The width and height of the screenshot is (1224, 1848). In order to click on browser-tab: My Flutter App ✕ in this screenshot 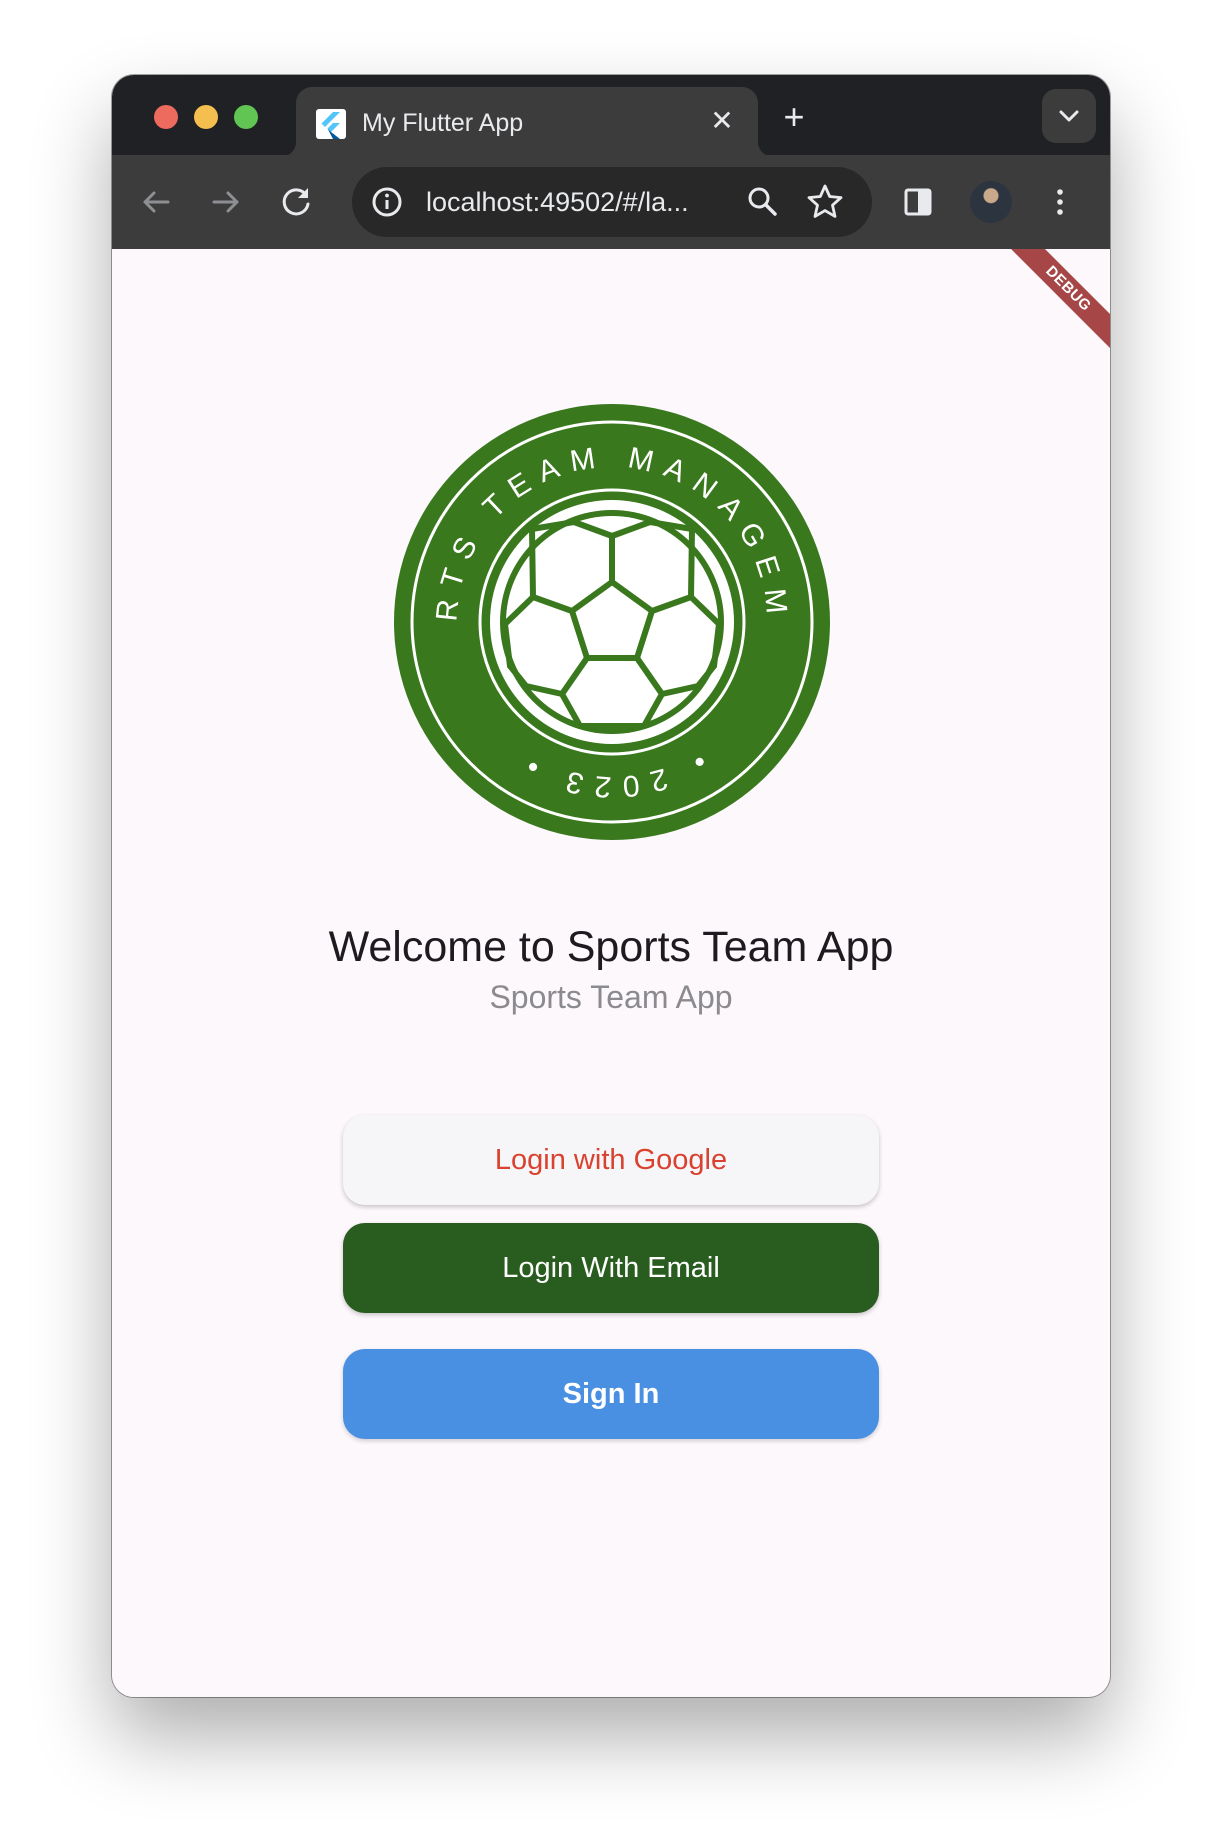, I will do `click(527, 122)`.